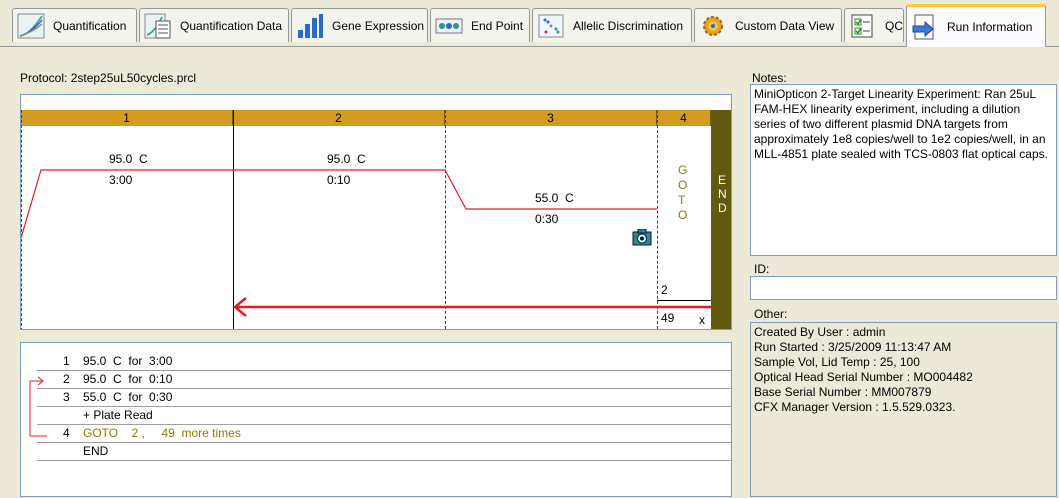 Image resolution: width=1059 pixels, height=498 pixels. Describe the element at coordinates (31, 25) in the screenshot. I see `quantification-chart-icon` at that location.